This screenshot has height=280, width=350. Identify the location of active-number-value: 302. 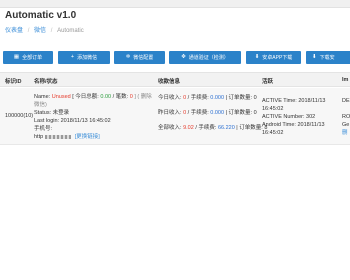
(311, 117).